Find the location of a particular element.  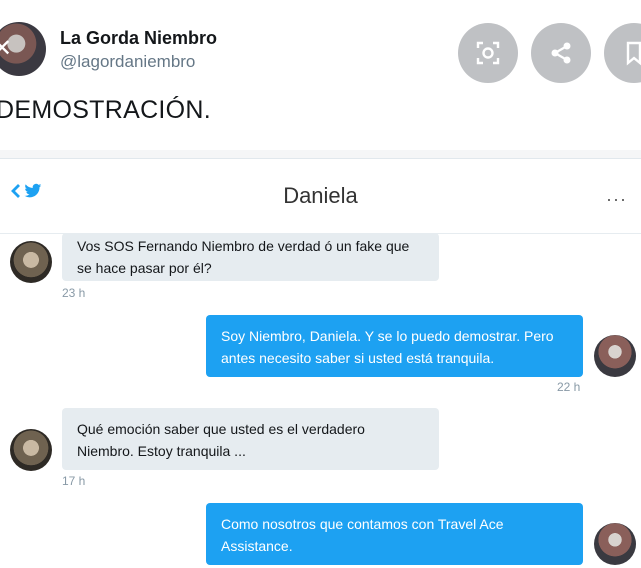

lens-icon is located at coordinates (488, 53).